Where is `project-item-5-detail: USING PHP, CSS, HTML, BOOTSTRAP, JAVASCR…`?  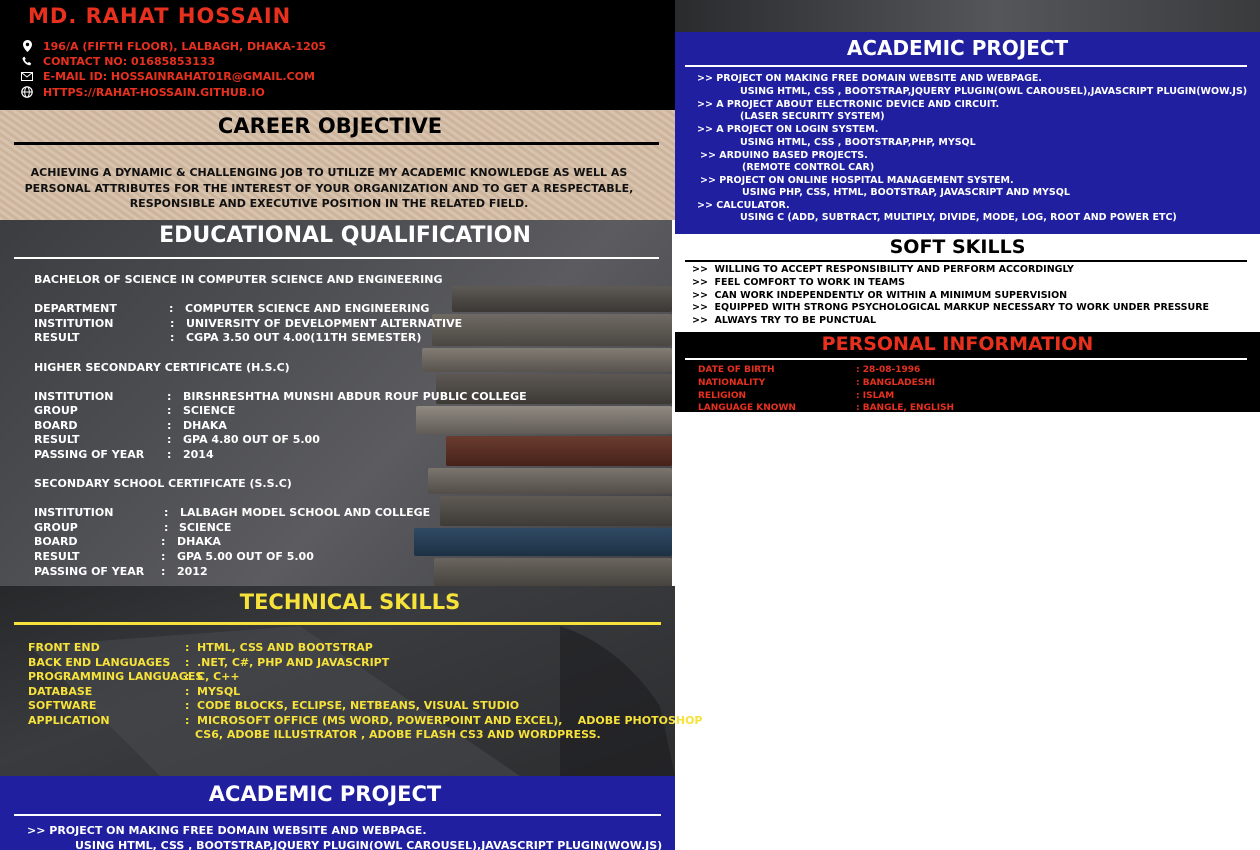 project-item-5-detail: USING PHP, CSS, HTML, BOOTSTRAP, JAVASCR… is located at coordinates (906, 192).